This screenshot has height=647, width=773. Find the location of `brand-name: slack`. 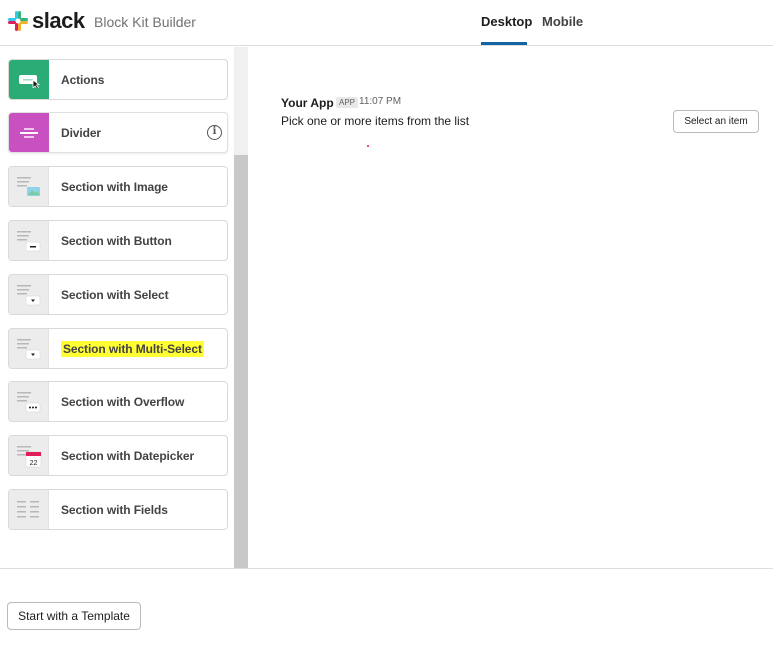

brand-name: slack is located at coordinates (58, 21).